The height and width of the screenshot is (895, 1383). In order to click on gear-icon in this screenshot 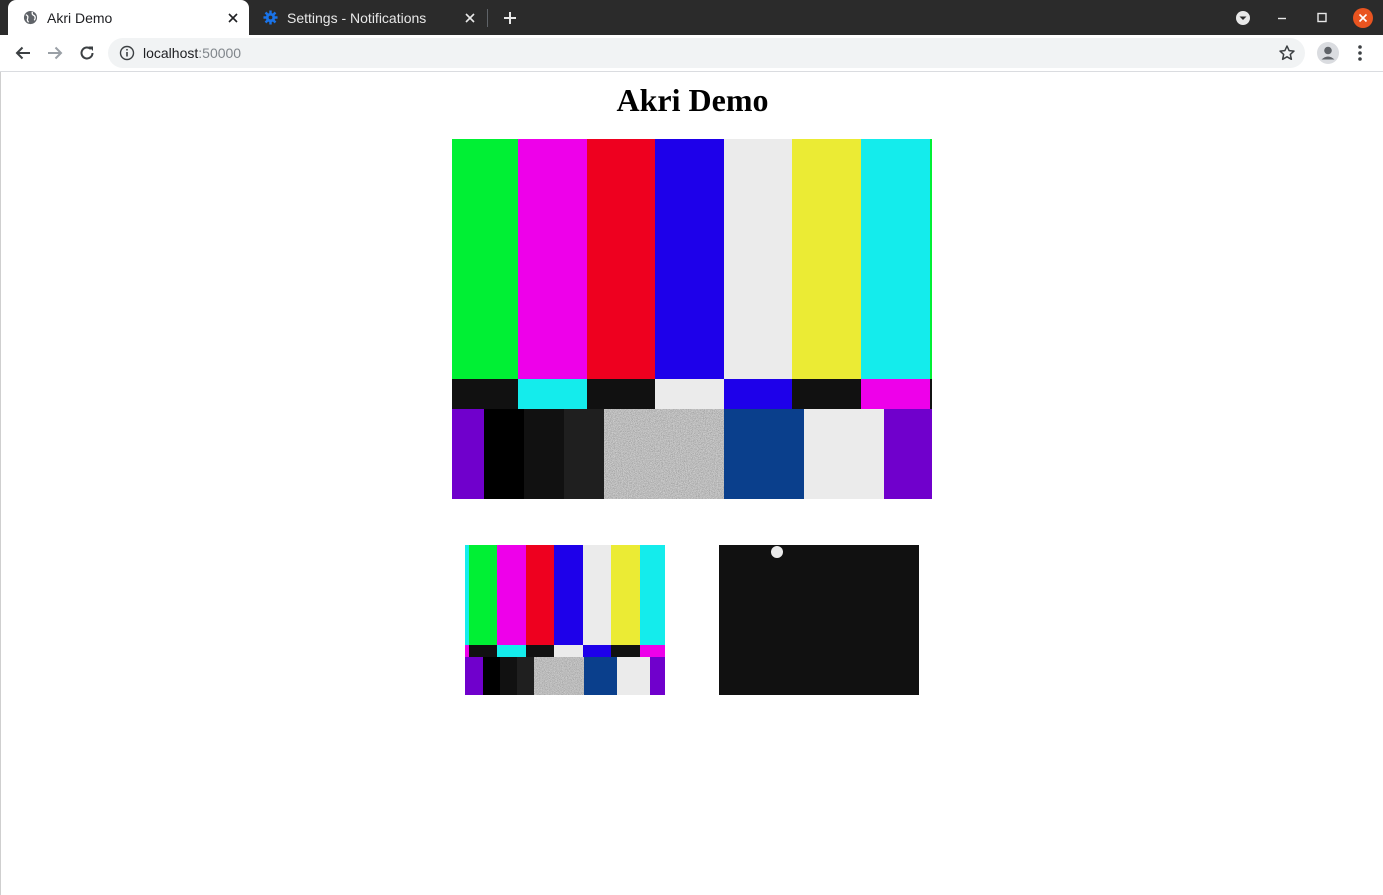, I will do `click(270, 18)`.